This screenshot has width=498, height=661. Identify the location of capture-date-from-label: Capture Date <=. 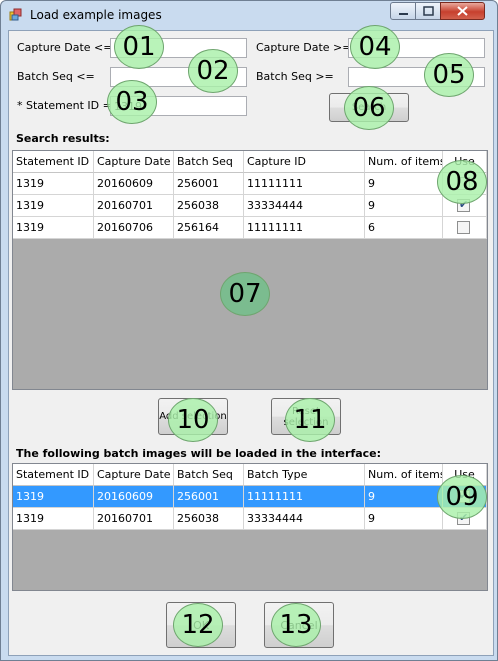
(65, 47).